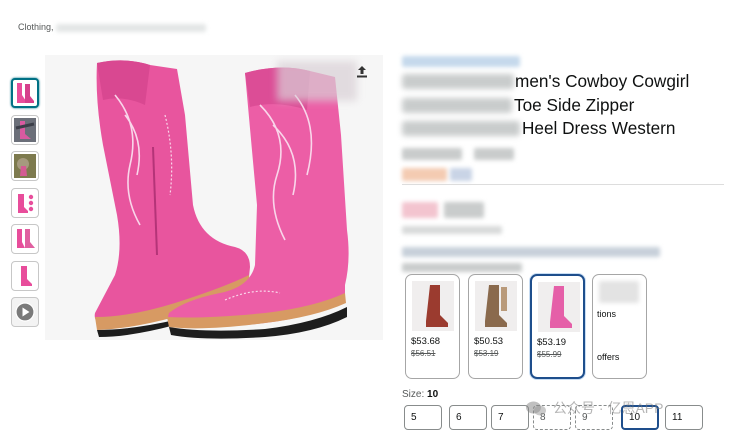  What do you see at coordinates (131, 27) in the screenshot?
I see `breadcrumb-blurred` at bounding box center [131, 27].